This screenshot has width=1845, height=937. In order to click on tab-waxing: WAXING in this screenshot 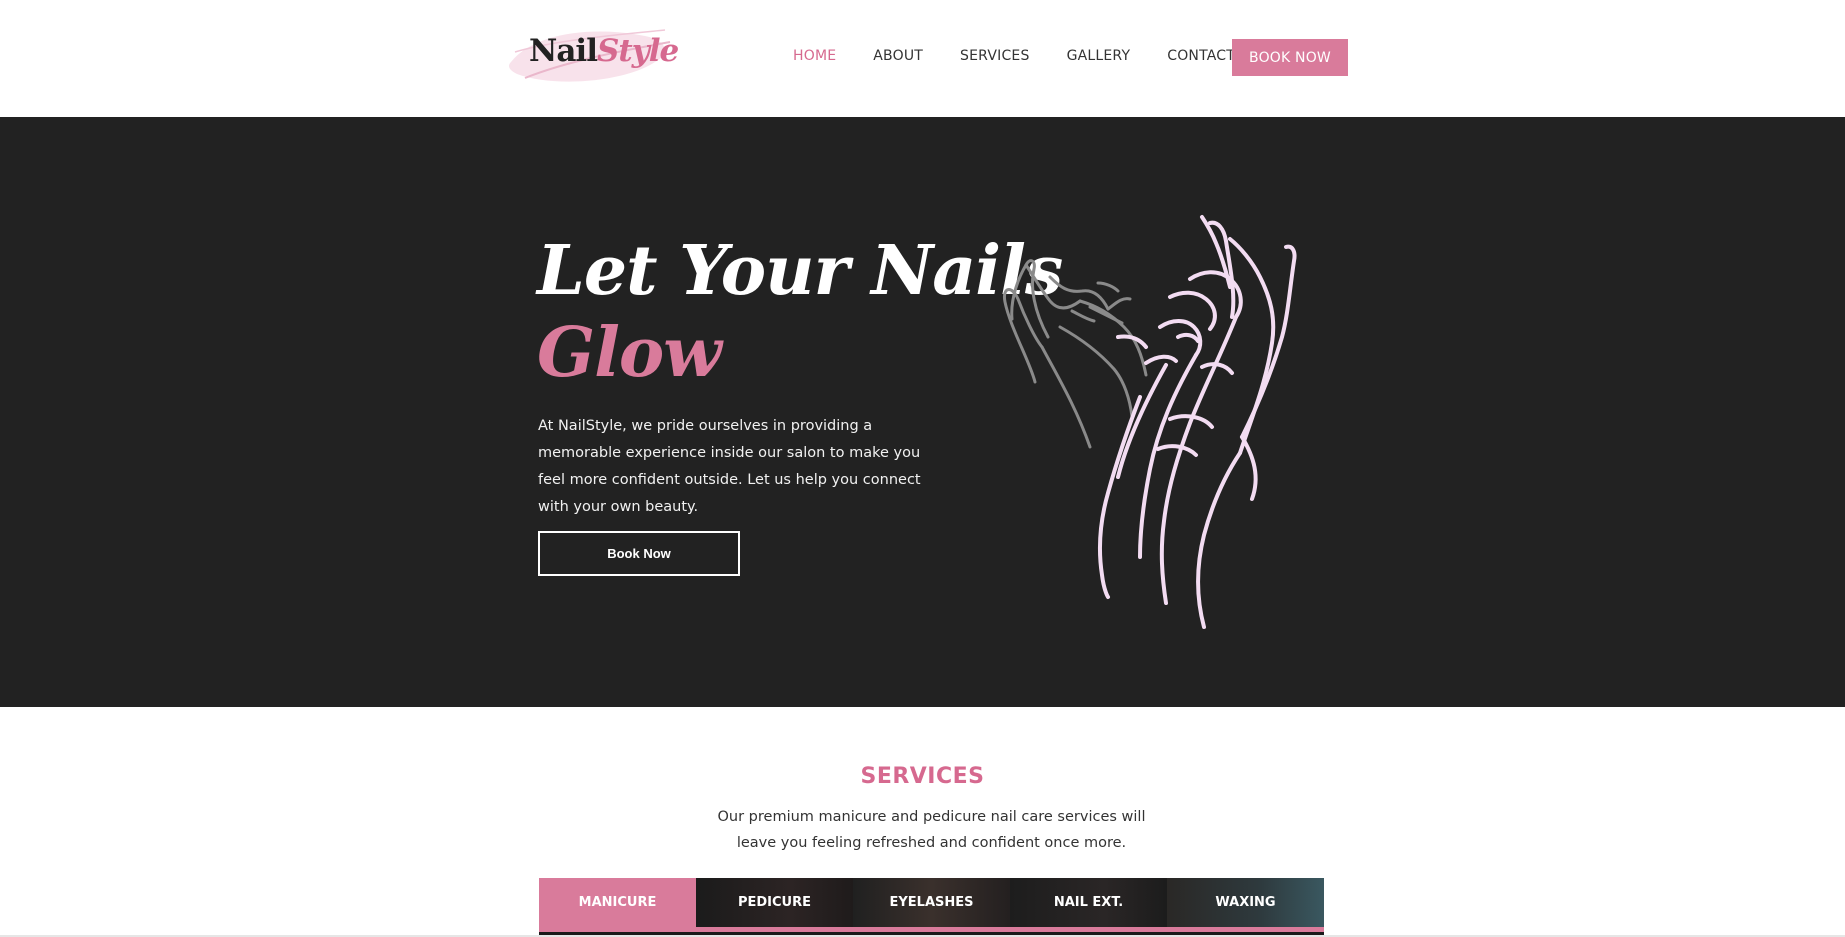, I will do `click(1245, 902)`.